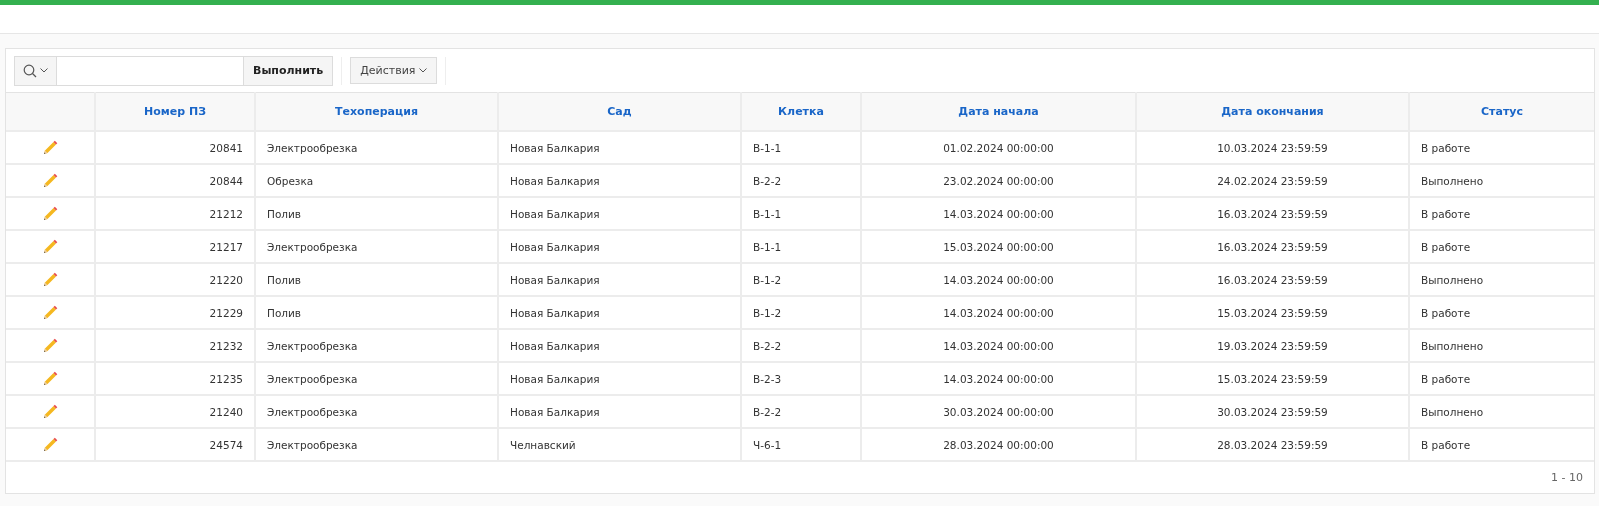  What do you see at coordinates (226, 378) in the screenshot?
I see `table-cell: 21235` at bounding box center [226, 378].